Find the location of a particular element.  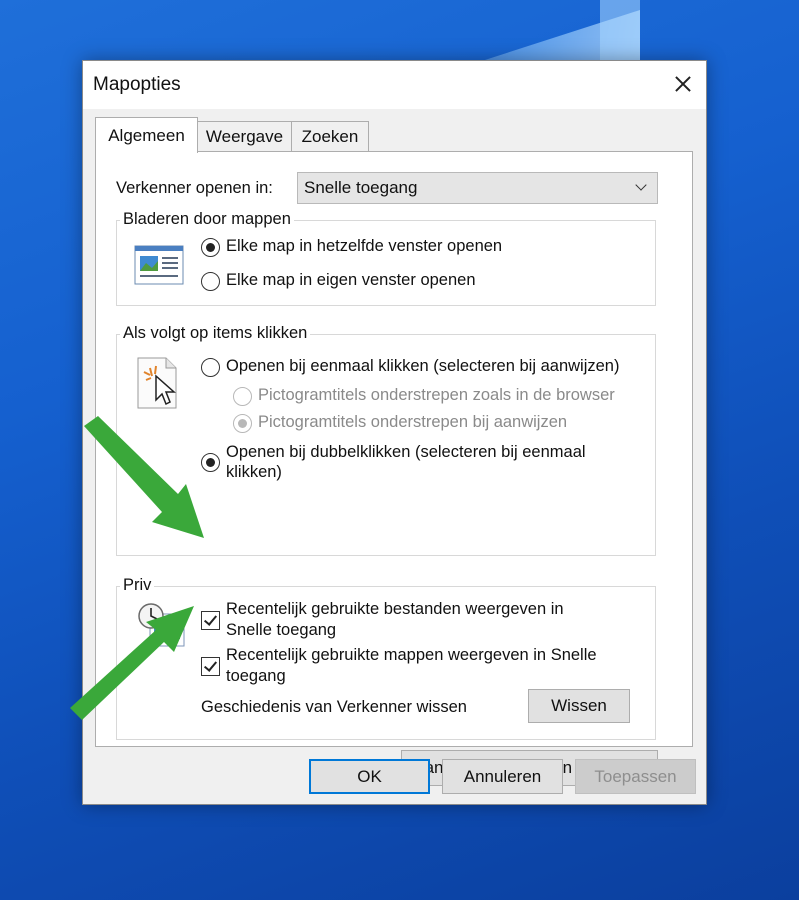

annotation-arrow-upper is located at coordinates (144, 477).